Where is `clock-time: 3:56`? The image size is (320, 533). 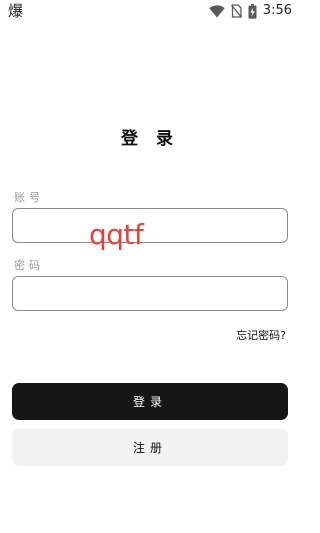 clock-time: 3:56 is located at coordinates (277, 10).